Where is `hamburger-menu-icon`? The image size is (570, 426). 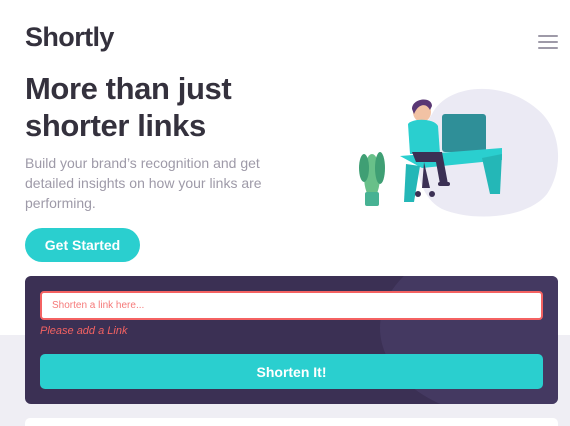 hamburger-menu-icon is located at coordinates (548, 42).